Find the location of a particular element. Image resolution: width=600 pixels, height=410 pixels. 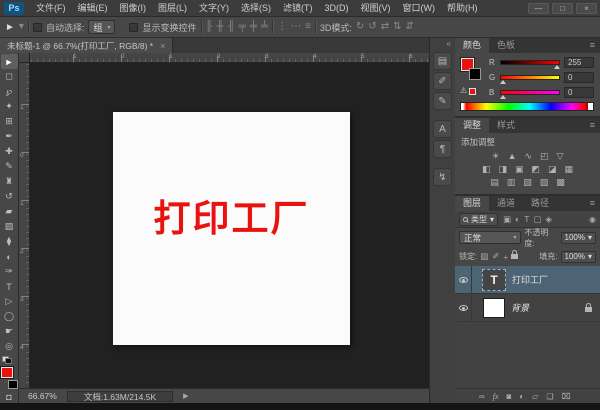

menu-type: 文字(Y) is located at coordinates (214, 8).